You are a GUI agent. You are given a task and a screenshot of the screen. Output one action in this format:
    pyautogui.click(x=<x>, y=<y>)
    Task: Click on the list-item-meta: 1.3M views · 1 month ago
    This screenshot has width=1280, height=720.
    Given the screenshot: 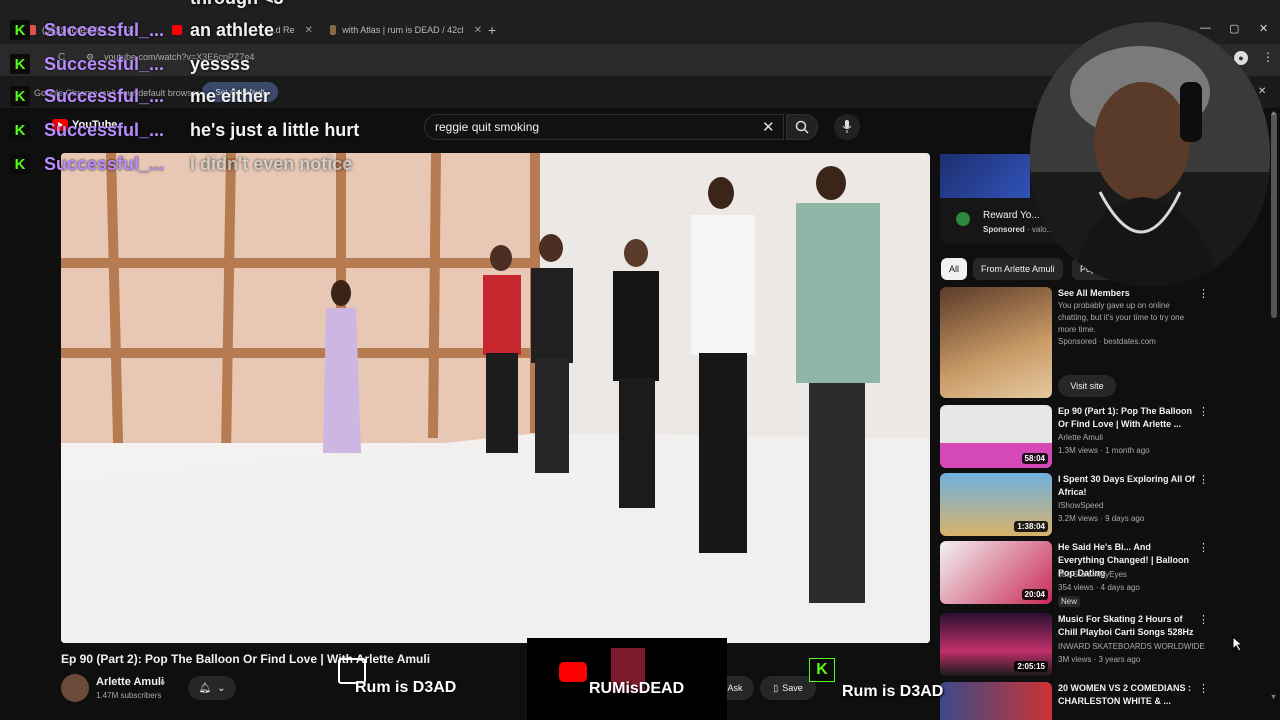 What is the action you would take?
    pyautogui.click(x=1104, y=450)
    